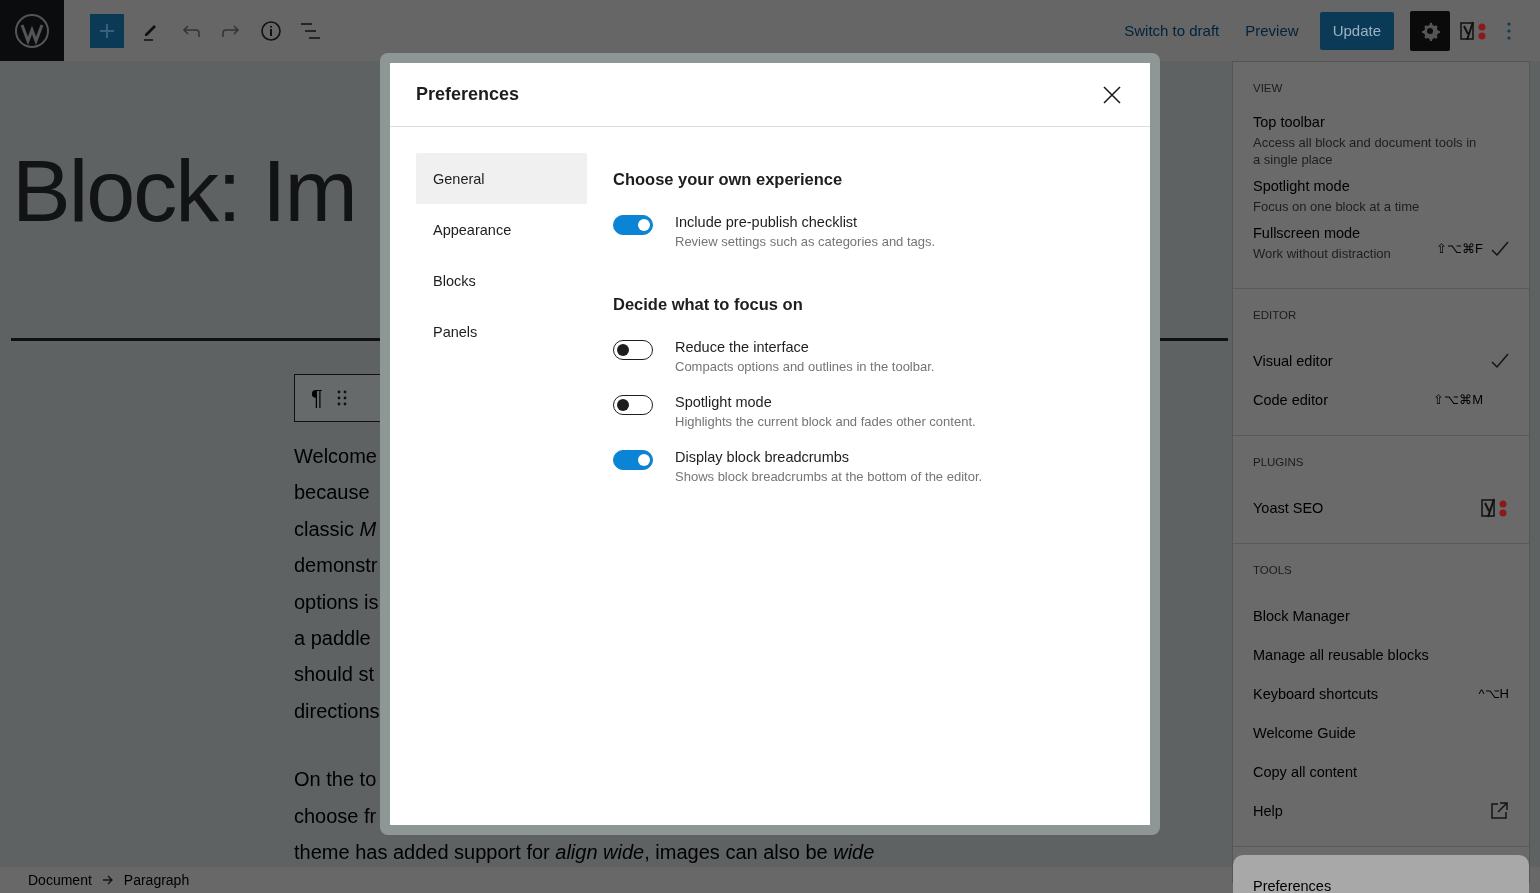 The height and width of the screenshot is (893, 1540). I want to click on menu-item: Visual editor, so click(1381, 360).